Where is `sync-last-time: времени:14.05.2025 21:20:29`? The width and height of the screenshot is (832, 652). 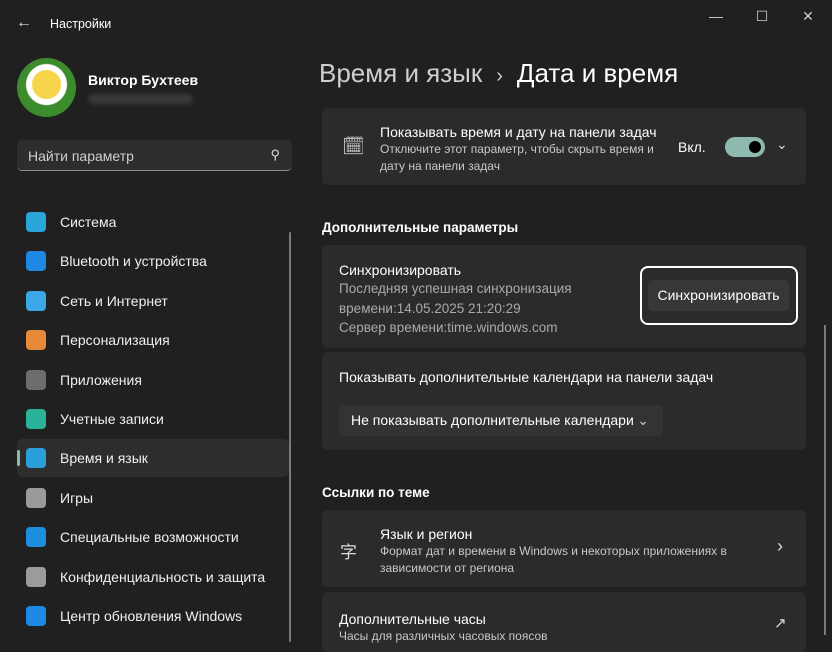 sync-last-time: времени:14.05.2025 21:20:29 is located at coordinates (430, 308).